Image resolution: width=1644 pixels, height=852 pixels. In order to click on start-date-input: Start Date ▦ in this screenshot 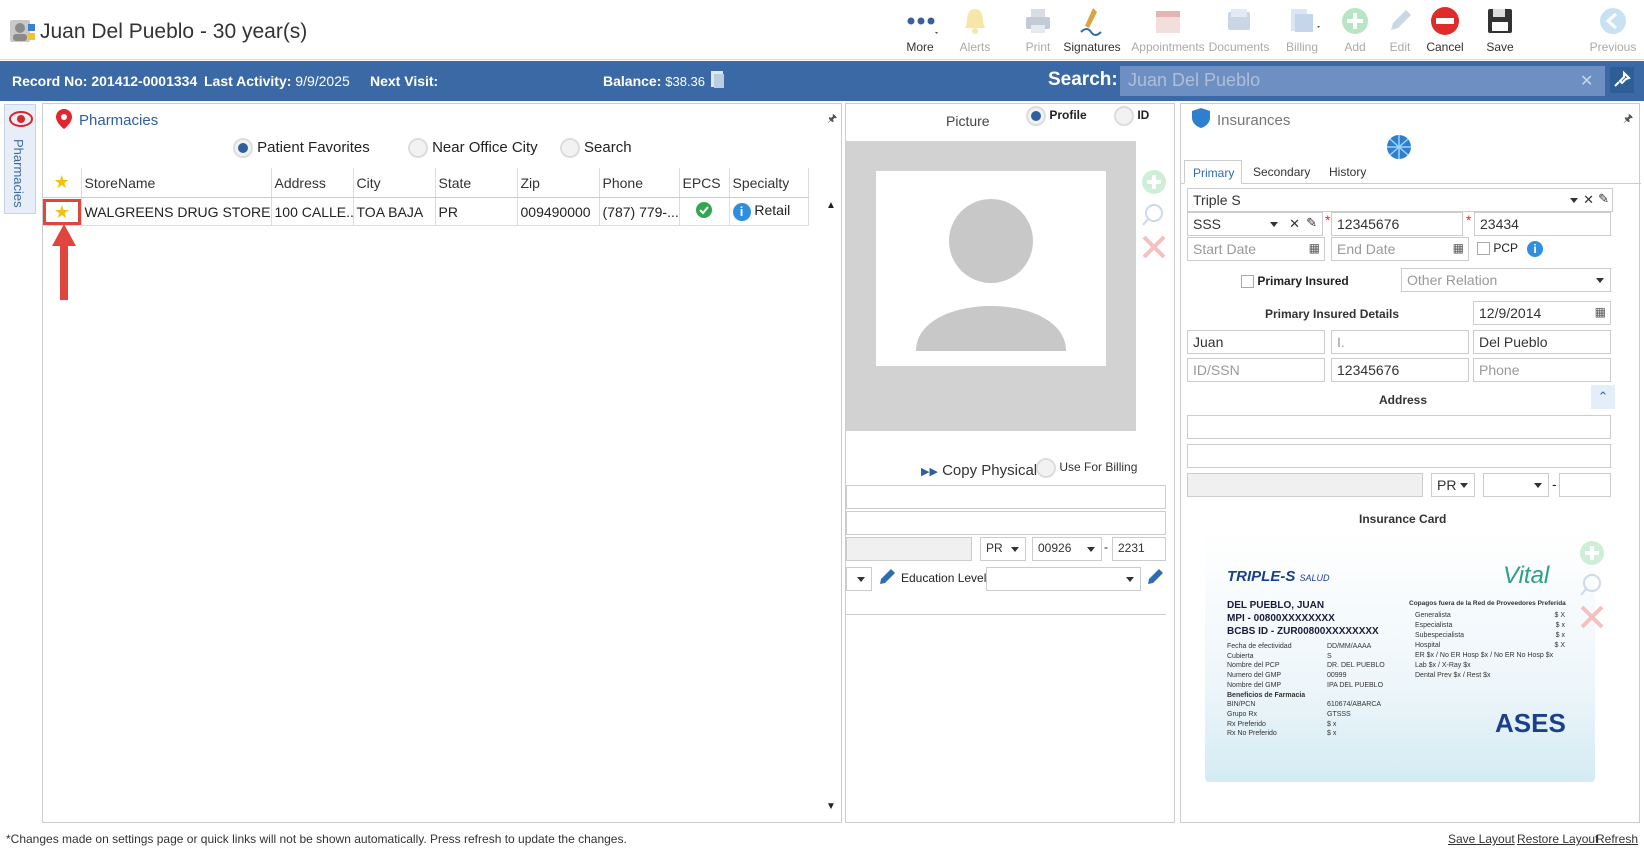, I will do `click(1256, 249)`.